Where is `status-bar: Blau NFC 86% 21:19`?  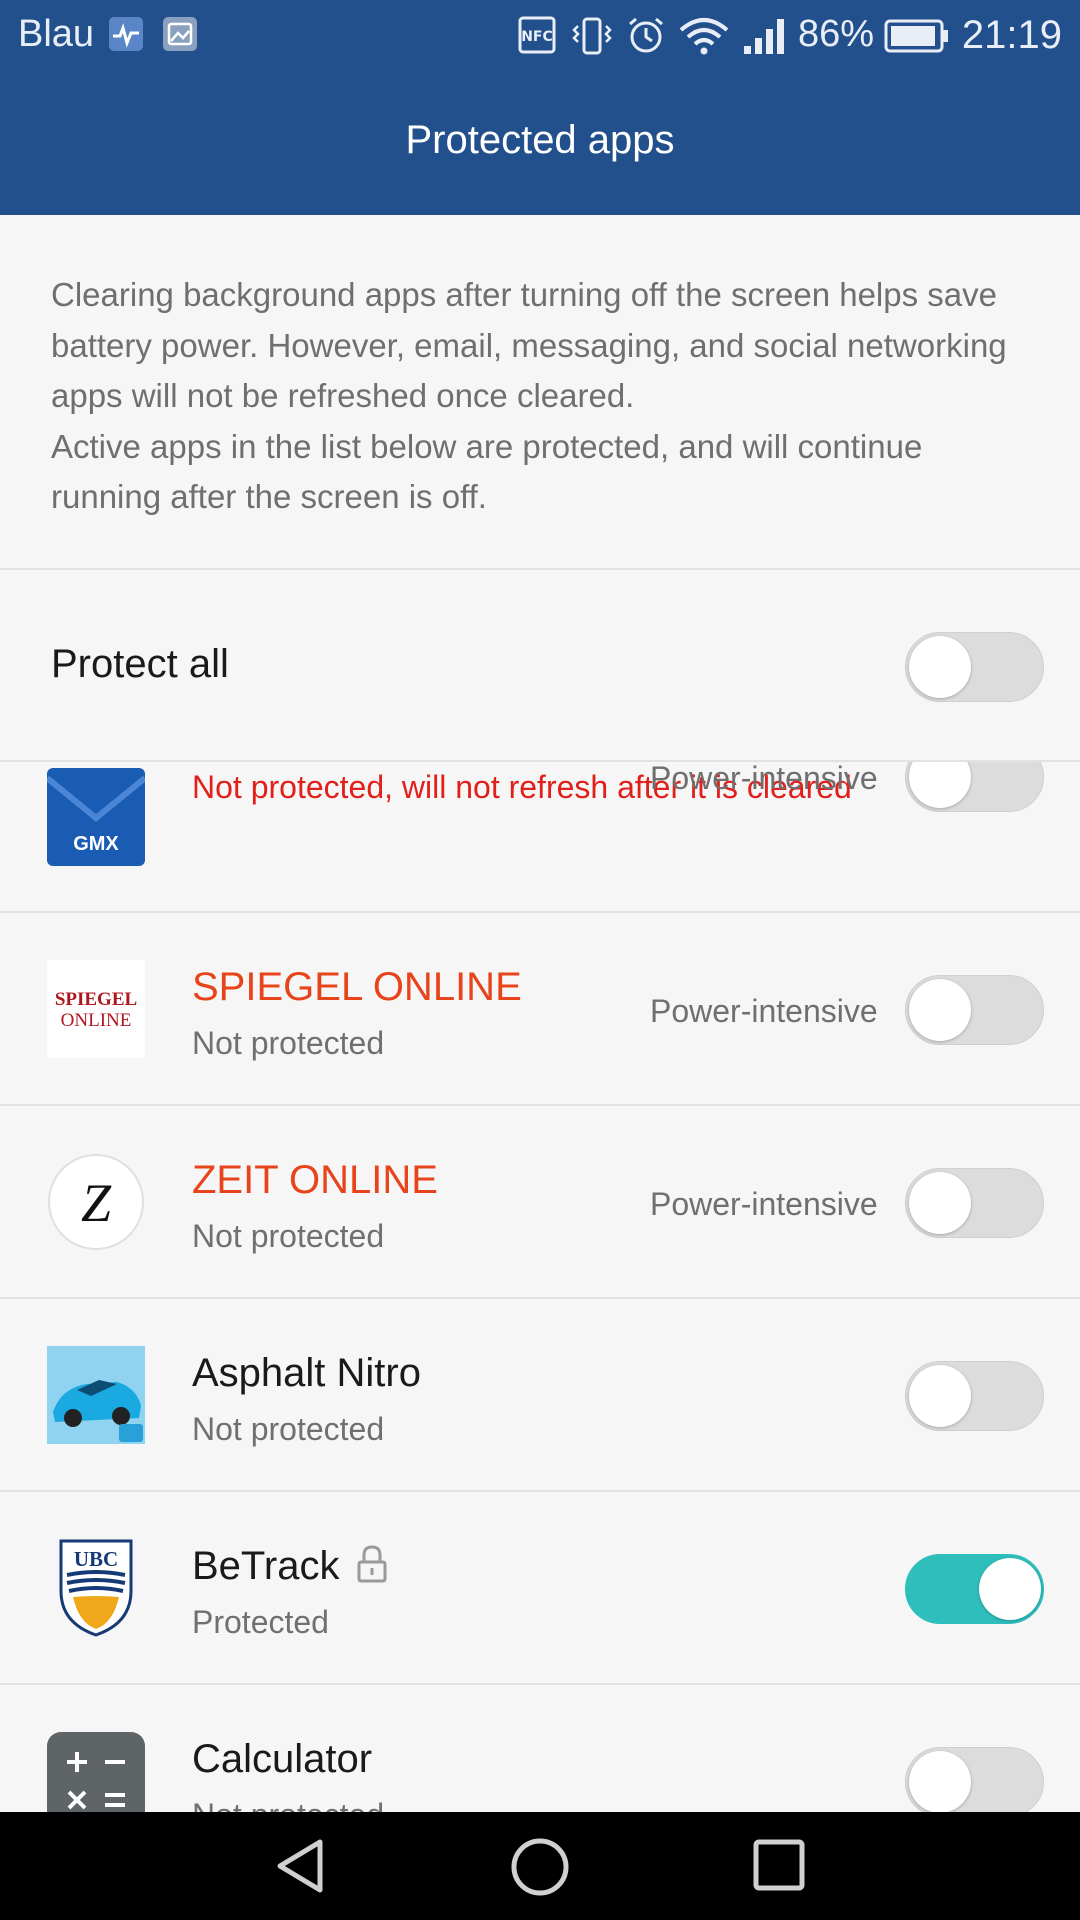
status-bar: Blau NFC 86% 21:19 is located at coordinates (540, 36).